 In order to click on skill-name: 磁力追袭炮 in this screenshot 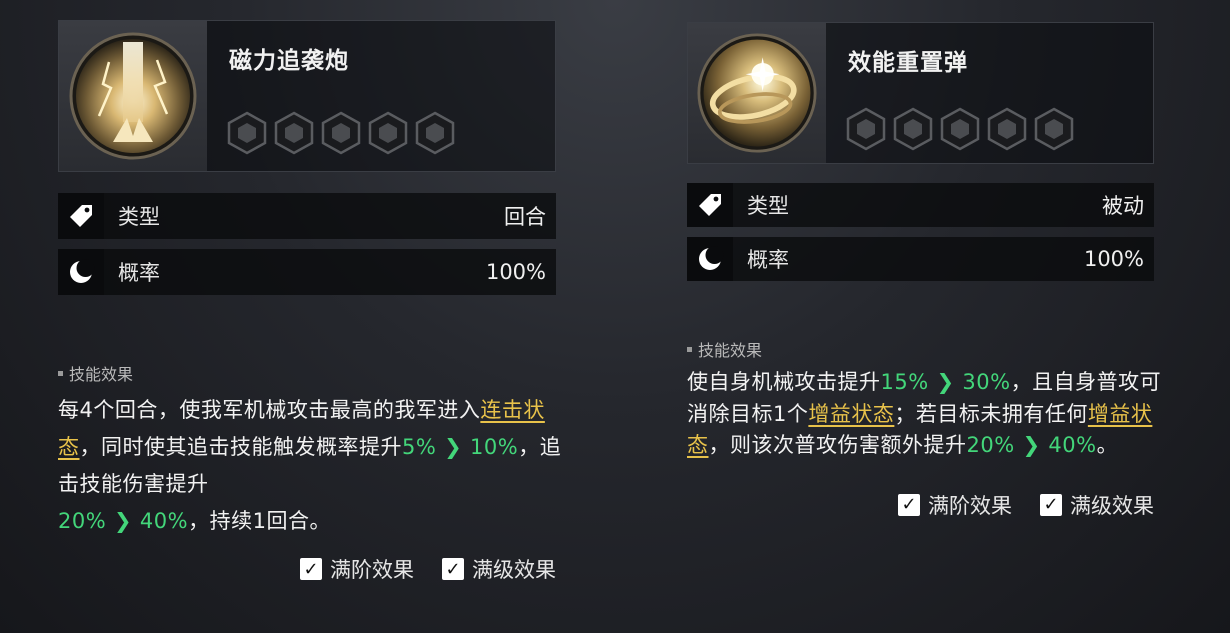, I will do `click(289, 61)`.